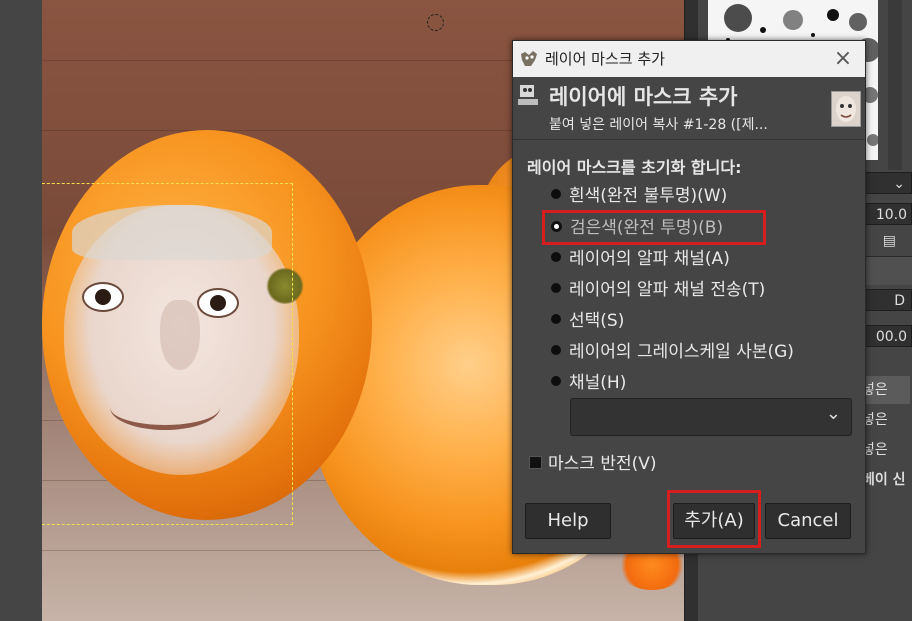 This screenshot has height=621, width=912. I want to click on radio-layer-alpha: 레이어의 알파 채널(A), so click(640, 259).